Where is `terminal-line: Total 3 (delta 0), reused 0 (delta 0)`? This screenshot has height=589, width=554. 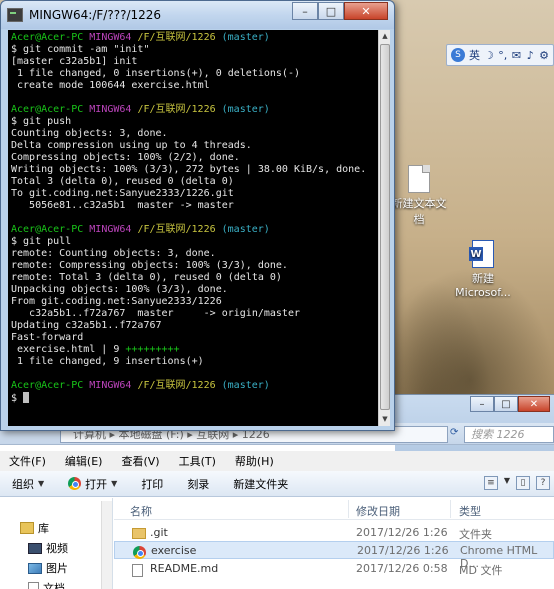
terminal-line: Total 3 (delta 0), reused 0 (delta 0) is located at coordinates (193, 182).